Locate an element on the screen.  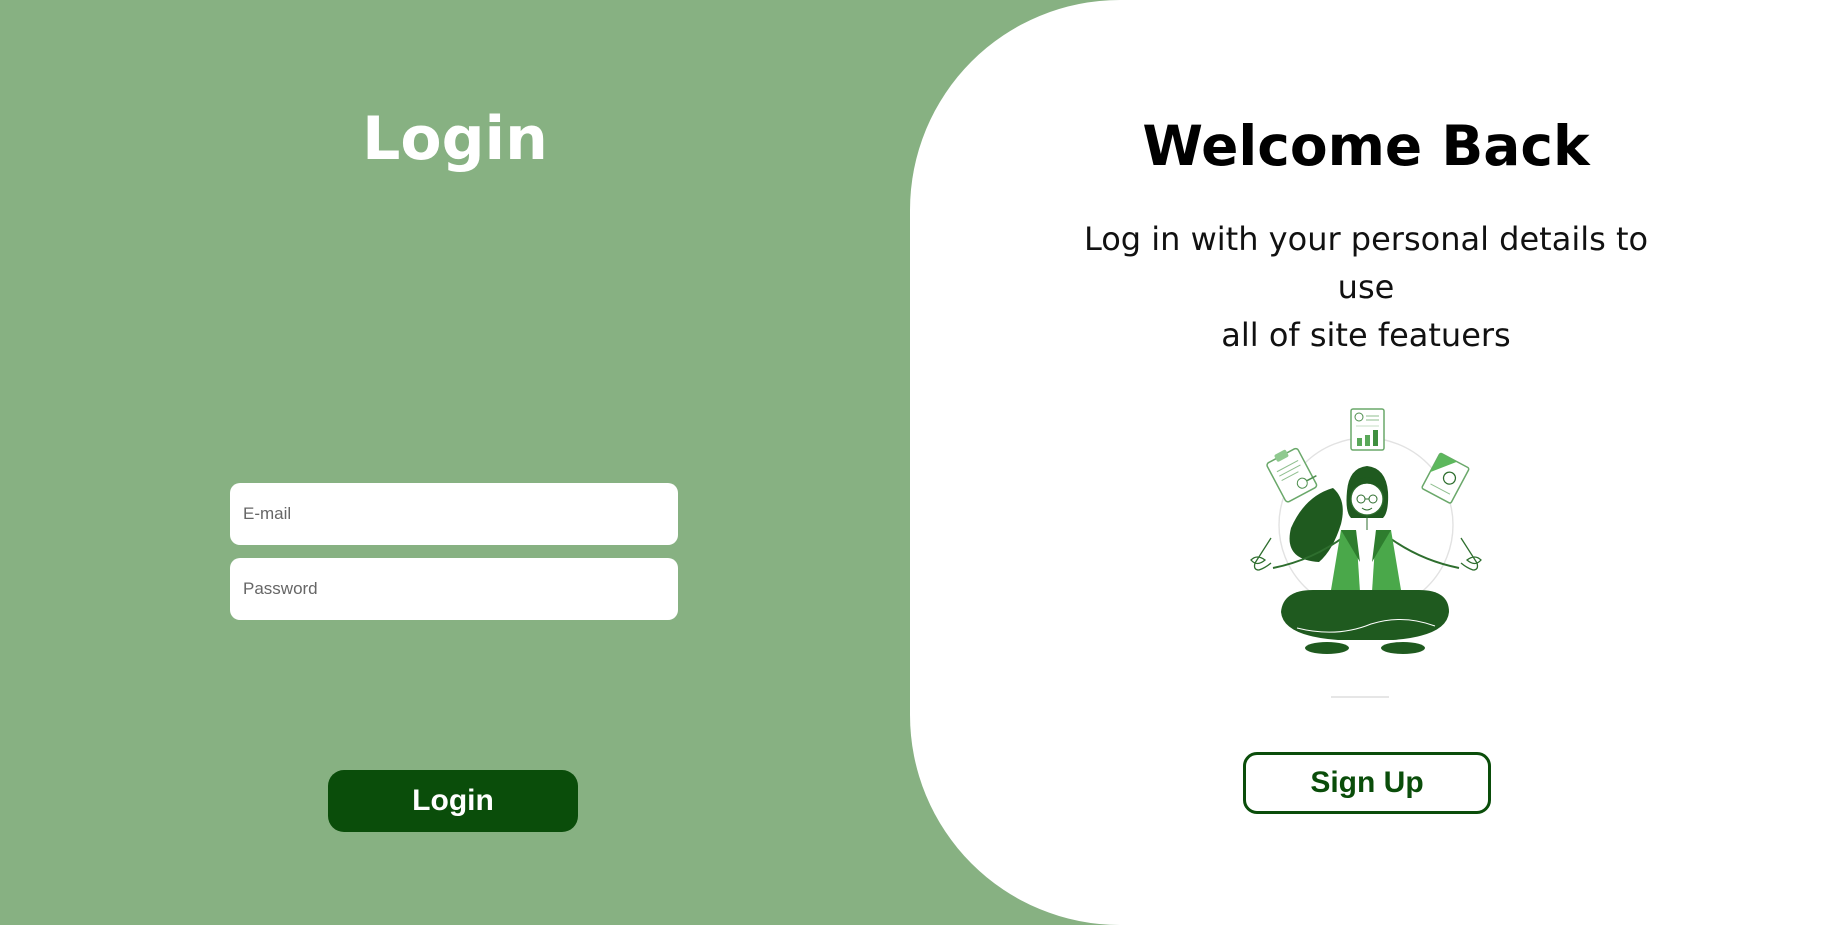
welcome-description-line-1: Log in with your personal details to use is located at coordinates (1366, 263).